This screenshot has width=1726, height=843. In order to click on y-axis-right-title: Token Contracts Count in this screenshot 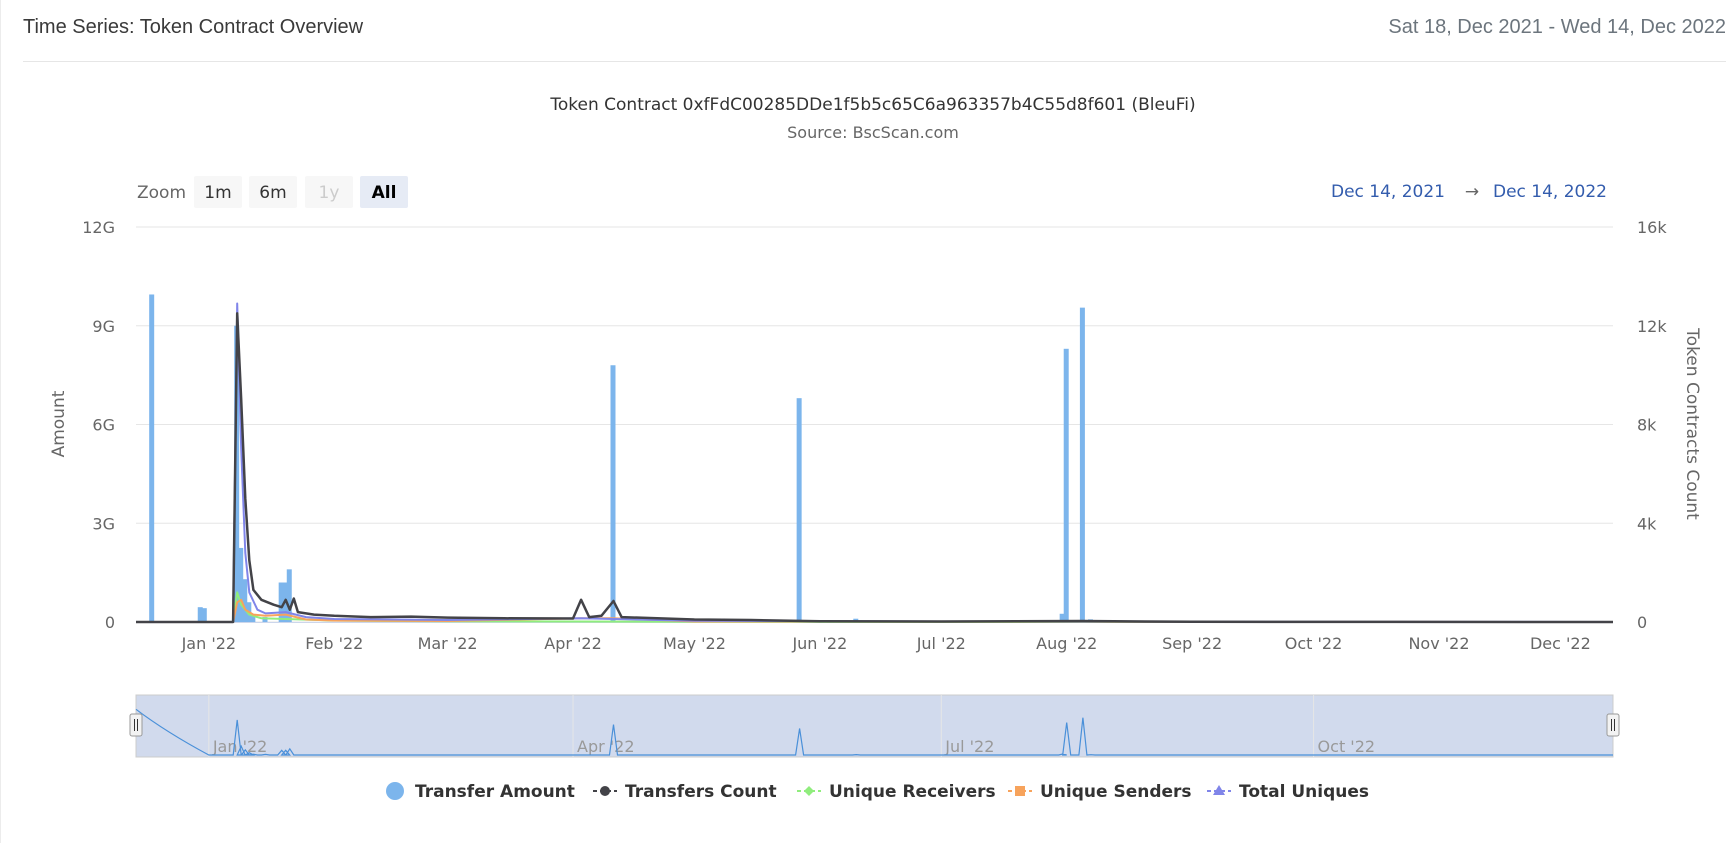, I will do `click(1692, 423)`.